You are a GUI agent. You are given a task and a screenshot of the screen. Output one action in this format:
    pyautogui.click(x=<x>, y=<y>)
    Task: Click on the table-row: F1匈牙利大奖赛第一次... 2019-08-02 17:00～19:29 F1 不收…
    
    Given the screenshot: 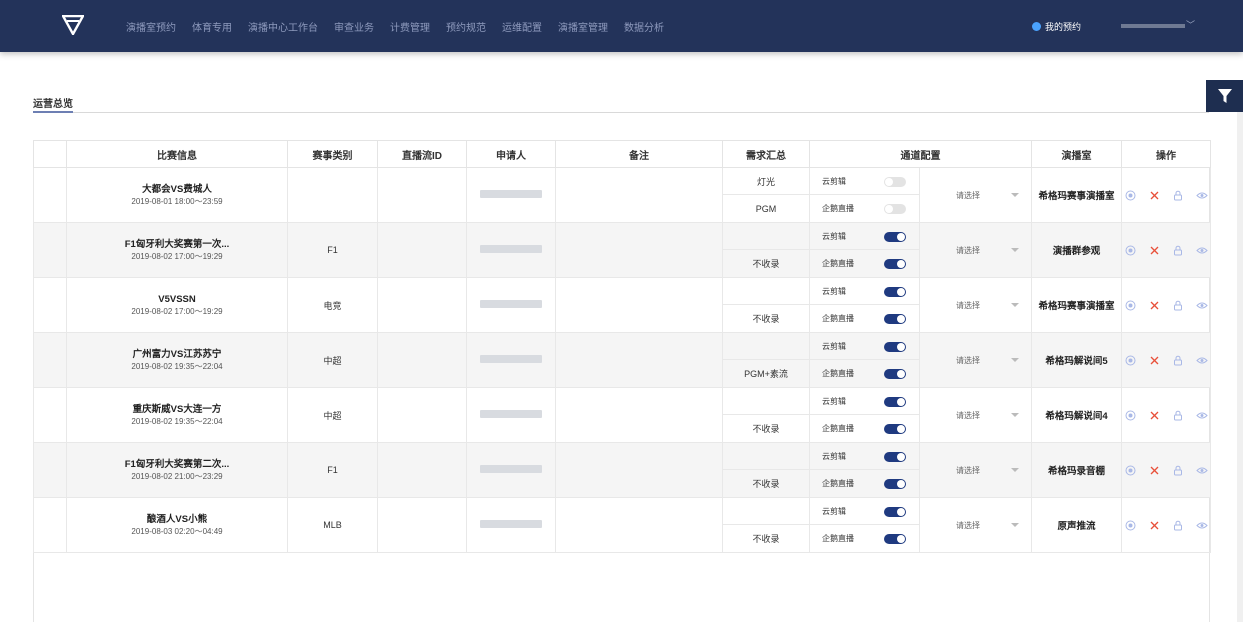 What is the action you would take?
    pyautogui.click(x=622, y=250)
    